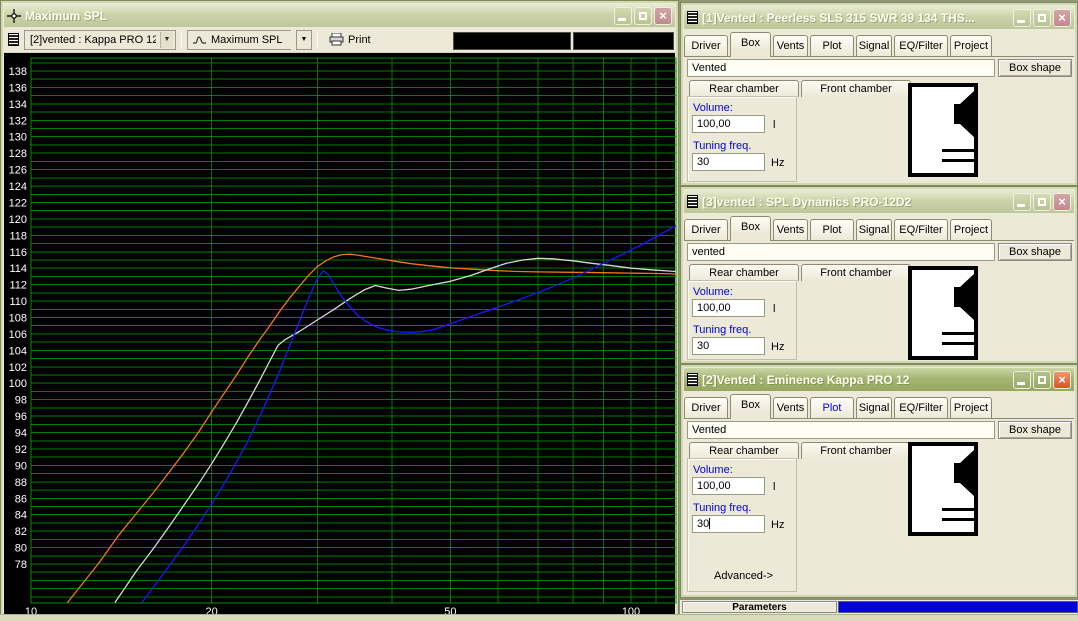  Describe the element at coordinates (759, 607) in the screenshot. I see `parameters-button: Parameters` at that location.